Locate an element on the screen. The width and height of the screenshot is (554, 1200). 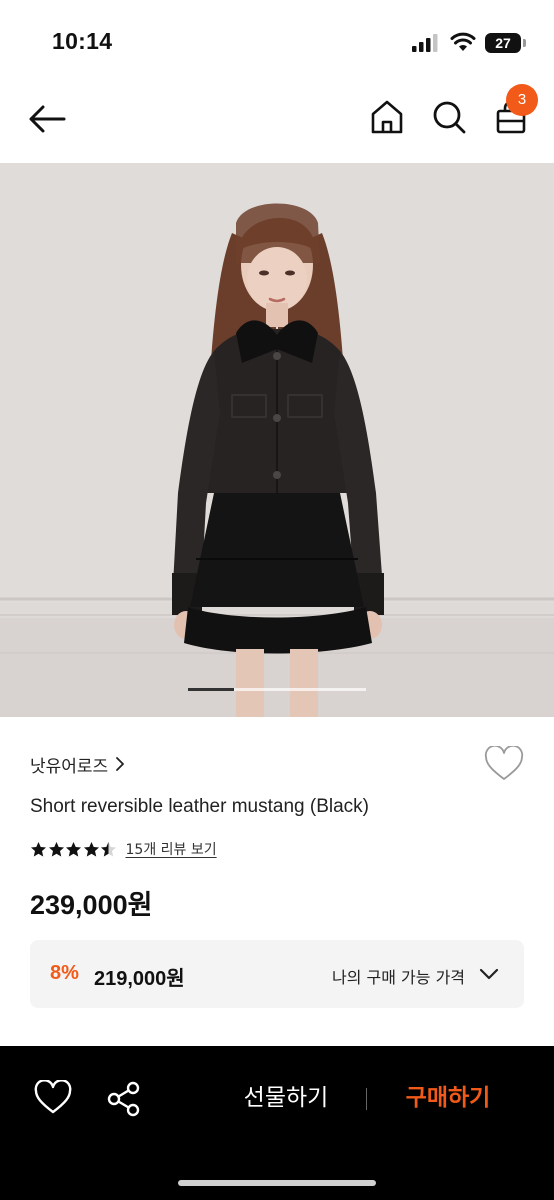
heart-outline-icon is located at coordinates (504, 763).